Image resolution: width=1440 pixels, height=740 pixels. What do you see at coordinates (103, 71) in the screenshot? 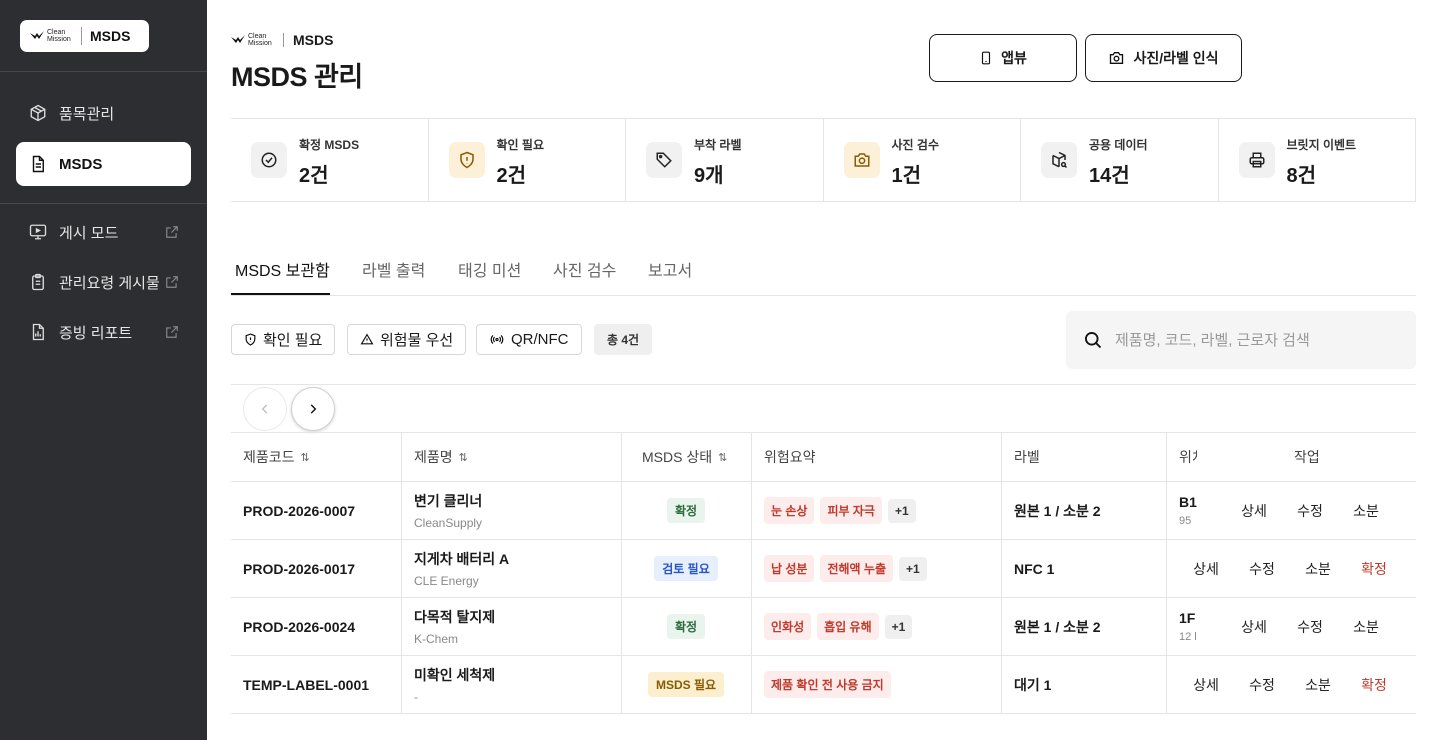
I see `sidebar-divider` at bounding box center [103, 71].